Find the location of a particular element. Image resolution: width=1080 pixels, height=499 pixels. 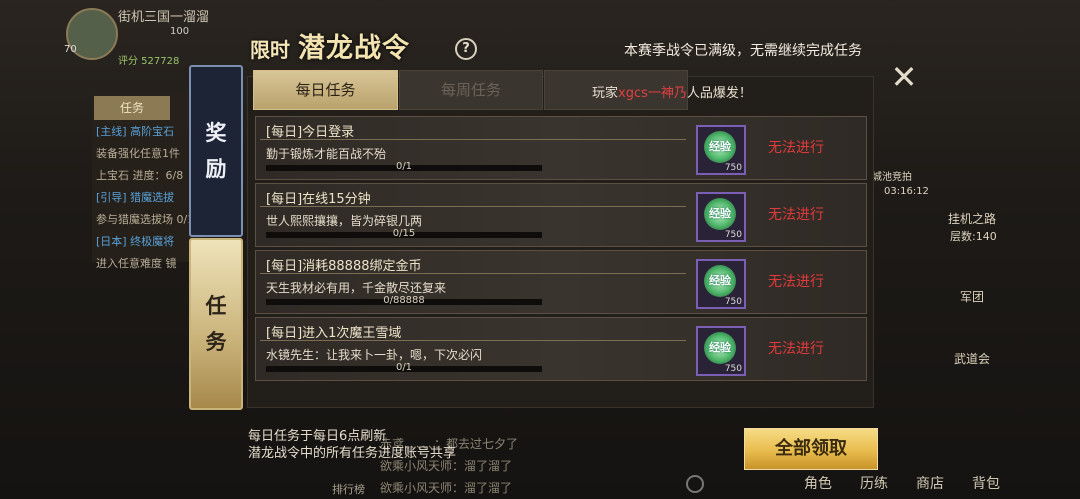

quest-tracker-line: 进入任意难度 镜 is located at coordinates (136, 263).